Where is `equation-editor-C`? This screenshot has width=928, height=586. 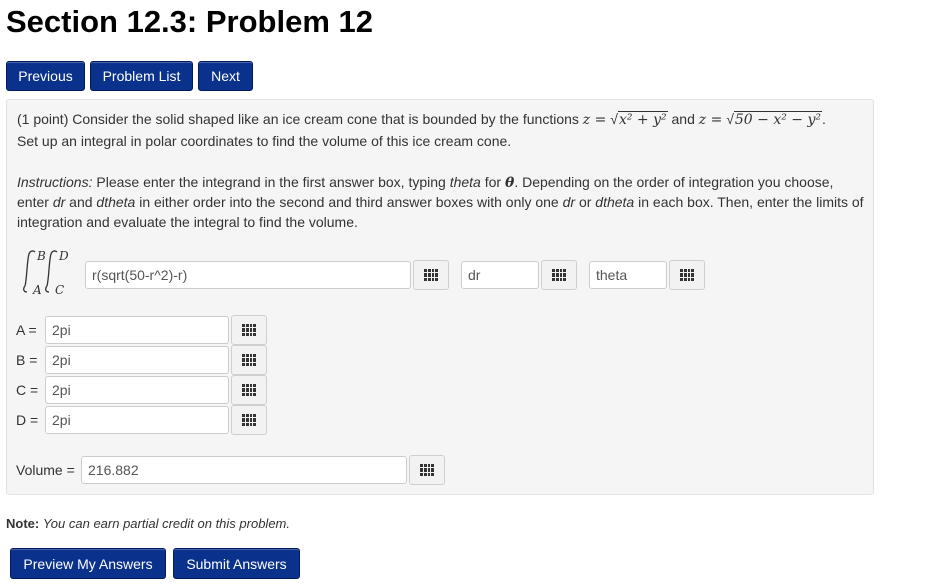 equation-editor-C is located at coordinates (249, 390).